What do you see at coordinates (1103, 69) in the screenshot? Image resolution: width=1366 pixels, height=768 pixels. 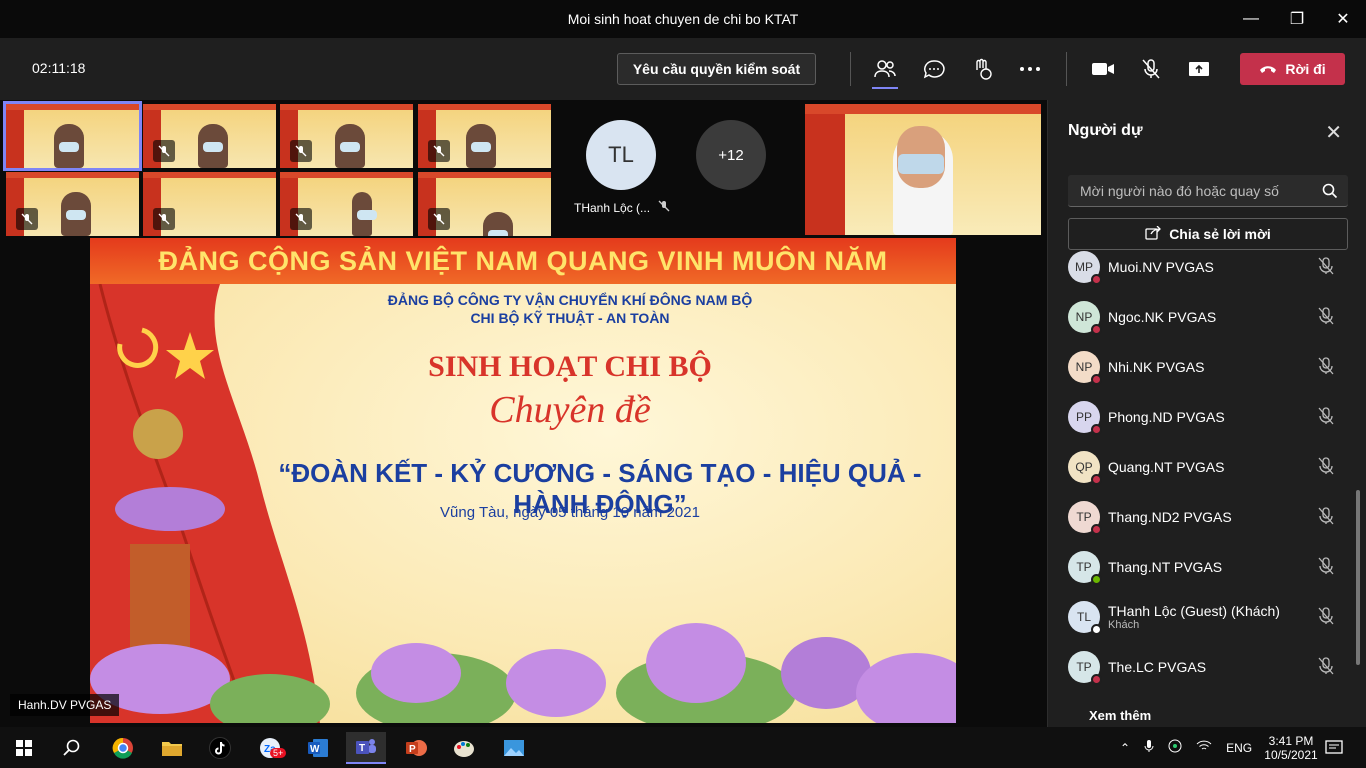 I see `camera-icon` at bounding box center [1103, 69].